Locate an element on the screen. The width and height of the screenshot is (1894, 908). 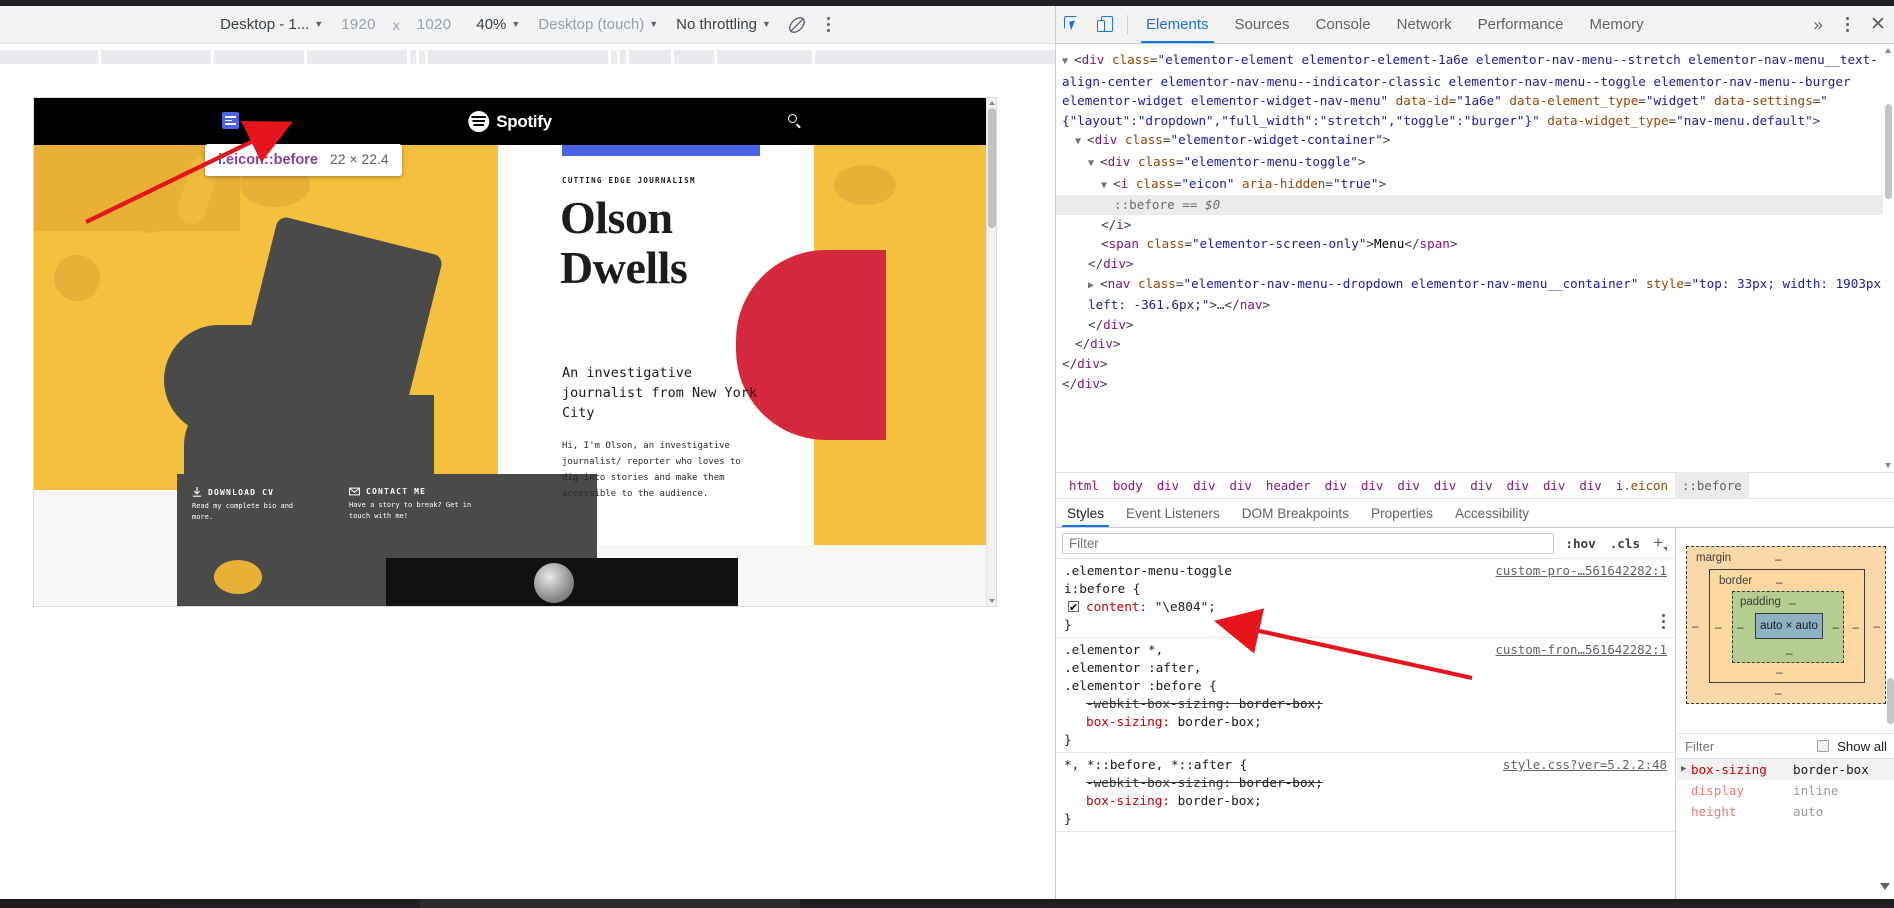
computed-property-row: ▶ box-sizing border-box is located at coordinates (1785, 769).